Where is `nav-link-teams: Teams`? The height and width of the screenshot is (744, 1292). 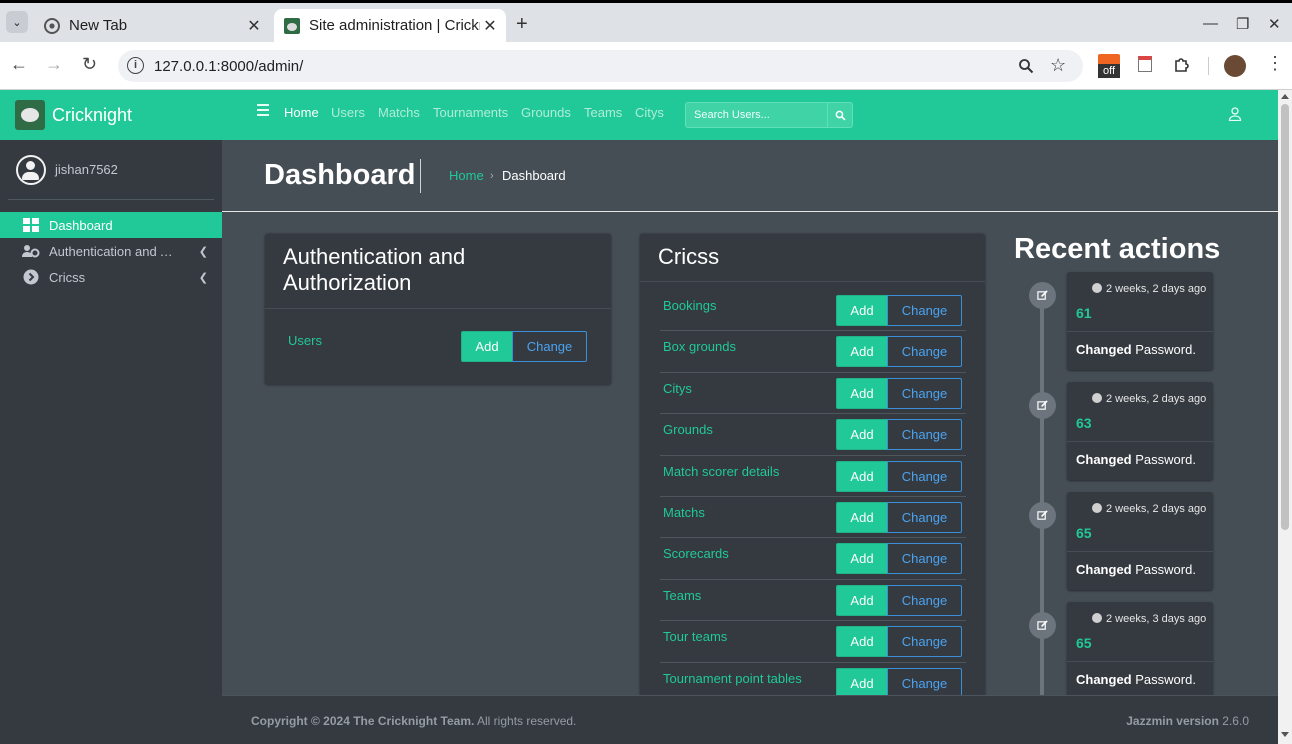
nav-link-teams: Teams is located at coordinates (603, 112).